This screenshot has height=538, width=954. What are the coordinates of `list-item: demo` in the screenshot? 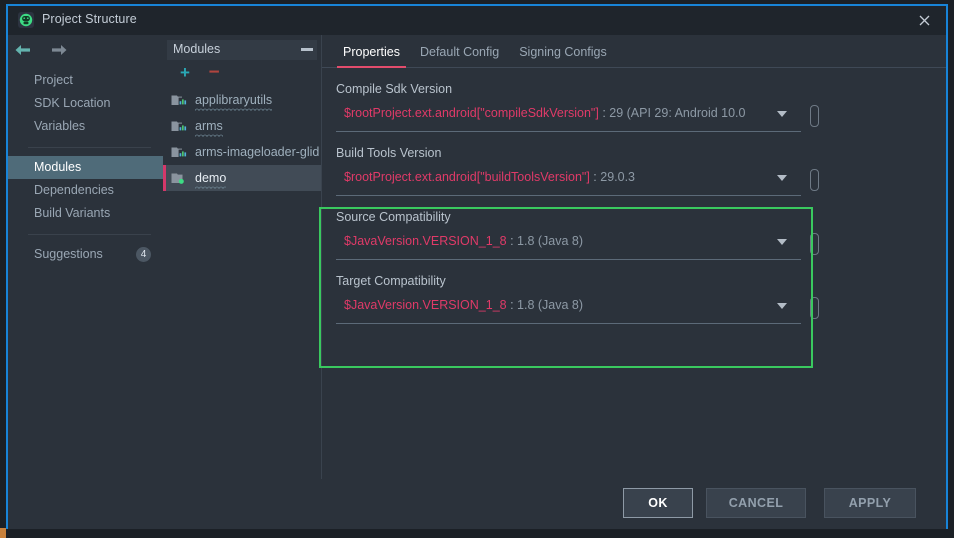 It's located at (242, 178).